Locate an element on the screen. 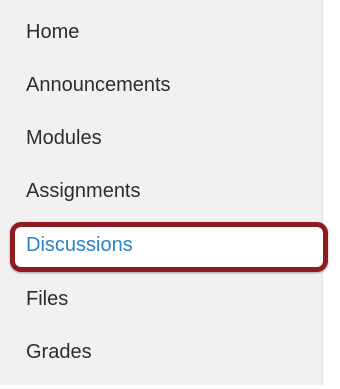 This screenshot has height=389, width=340. nav-item-grades: Grades is located at coordinates (59, 352).